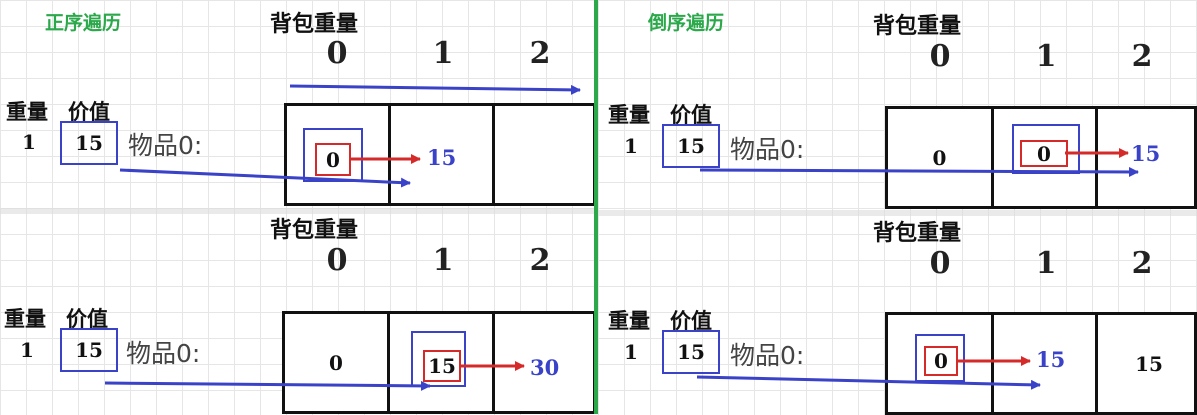 This screenshot has width=1197, height=415. What do you see at coordinates (435, 89) in the screenshot?
I see `traversal-arrow` at bounding box center [435, 89].